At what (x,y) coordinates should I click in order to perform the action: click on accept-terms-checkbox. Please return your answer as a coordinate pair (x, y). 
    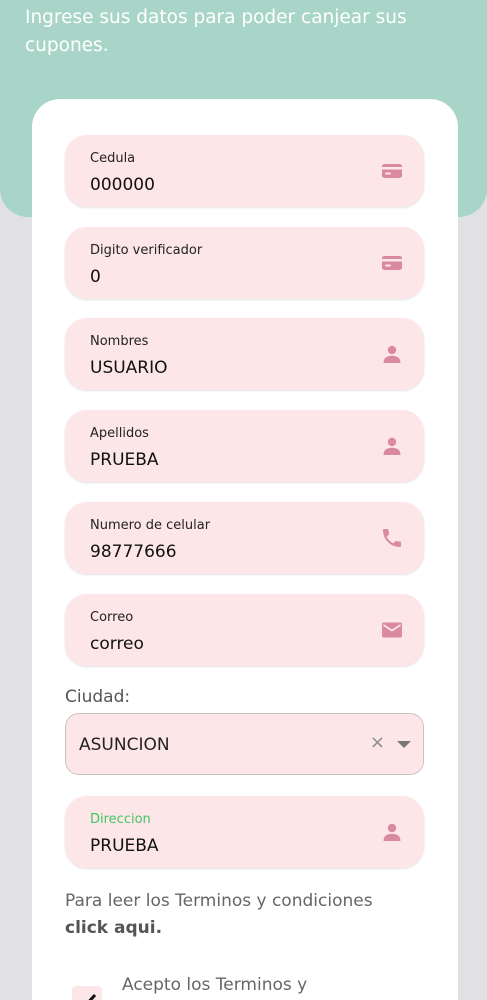
    Looking at the image, I should click on (87, 993).